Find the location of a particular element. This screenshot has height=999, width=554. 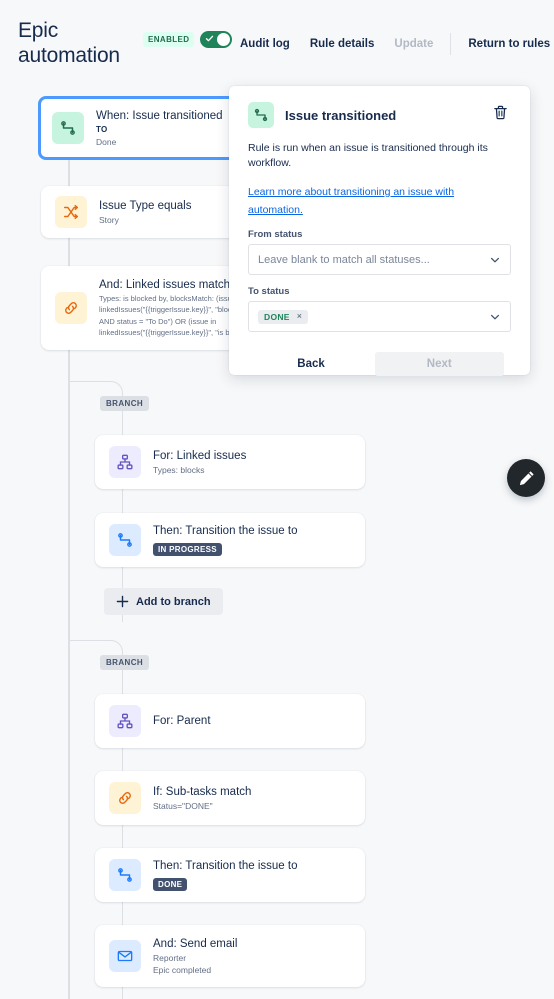

rule-card-subtitle: Types: blocks is located at coordinates (179, 469).